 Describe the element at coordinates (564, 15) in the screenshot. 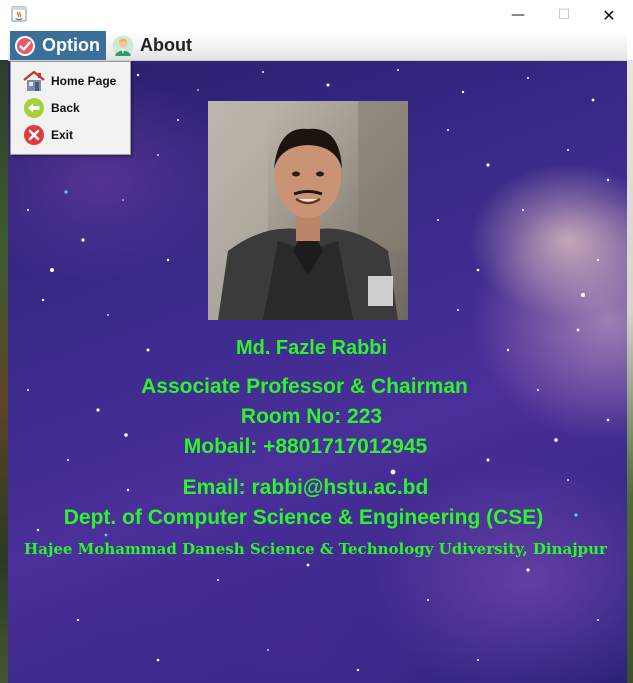

I see `maximize-button: ☐` at that location.